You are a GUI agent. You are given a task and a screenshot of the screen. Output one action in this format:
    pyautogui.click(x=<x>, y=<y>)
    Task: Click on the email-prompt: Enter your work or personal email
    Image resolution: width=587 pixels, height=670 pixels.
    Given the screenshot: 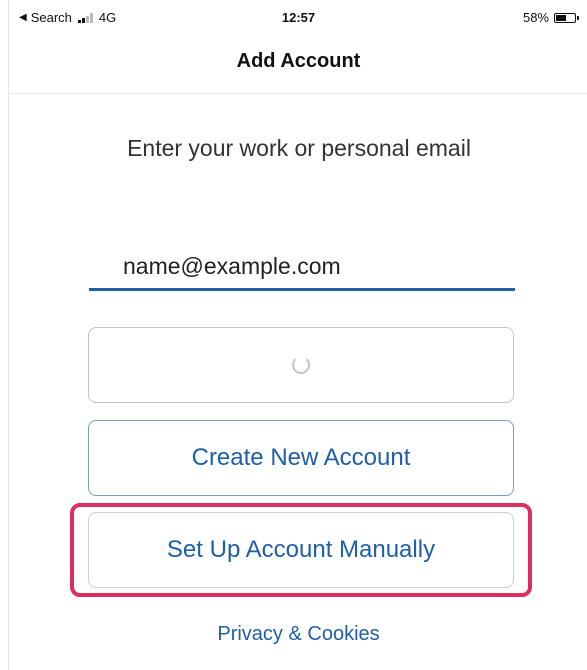 What is the action you would take?
    pyautogui.click(x=299, y=148)
    